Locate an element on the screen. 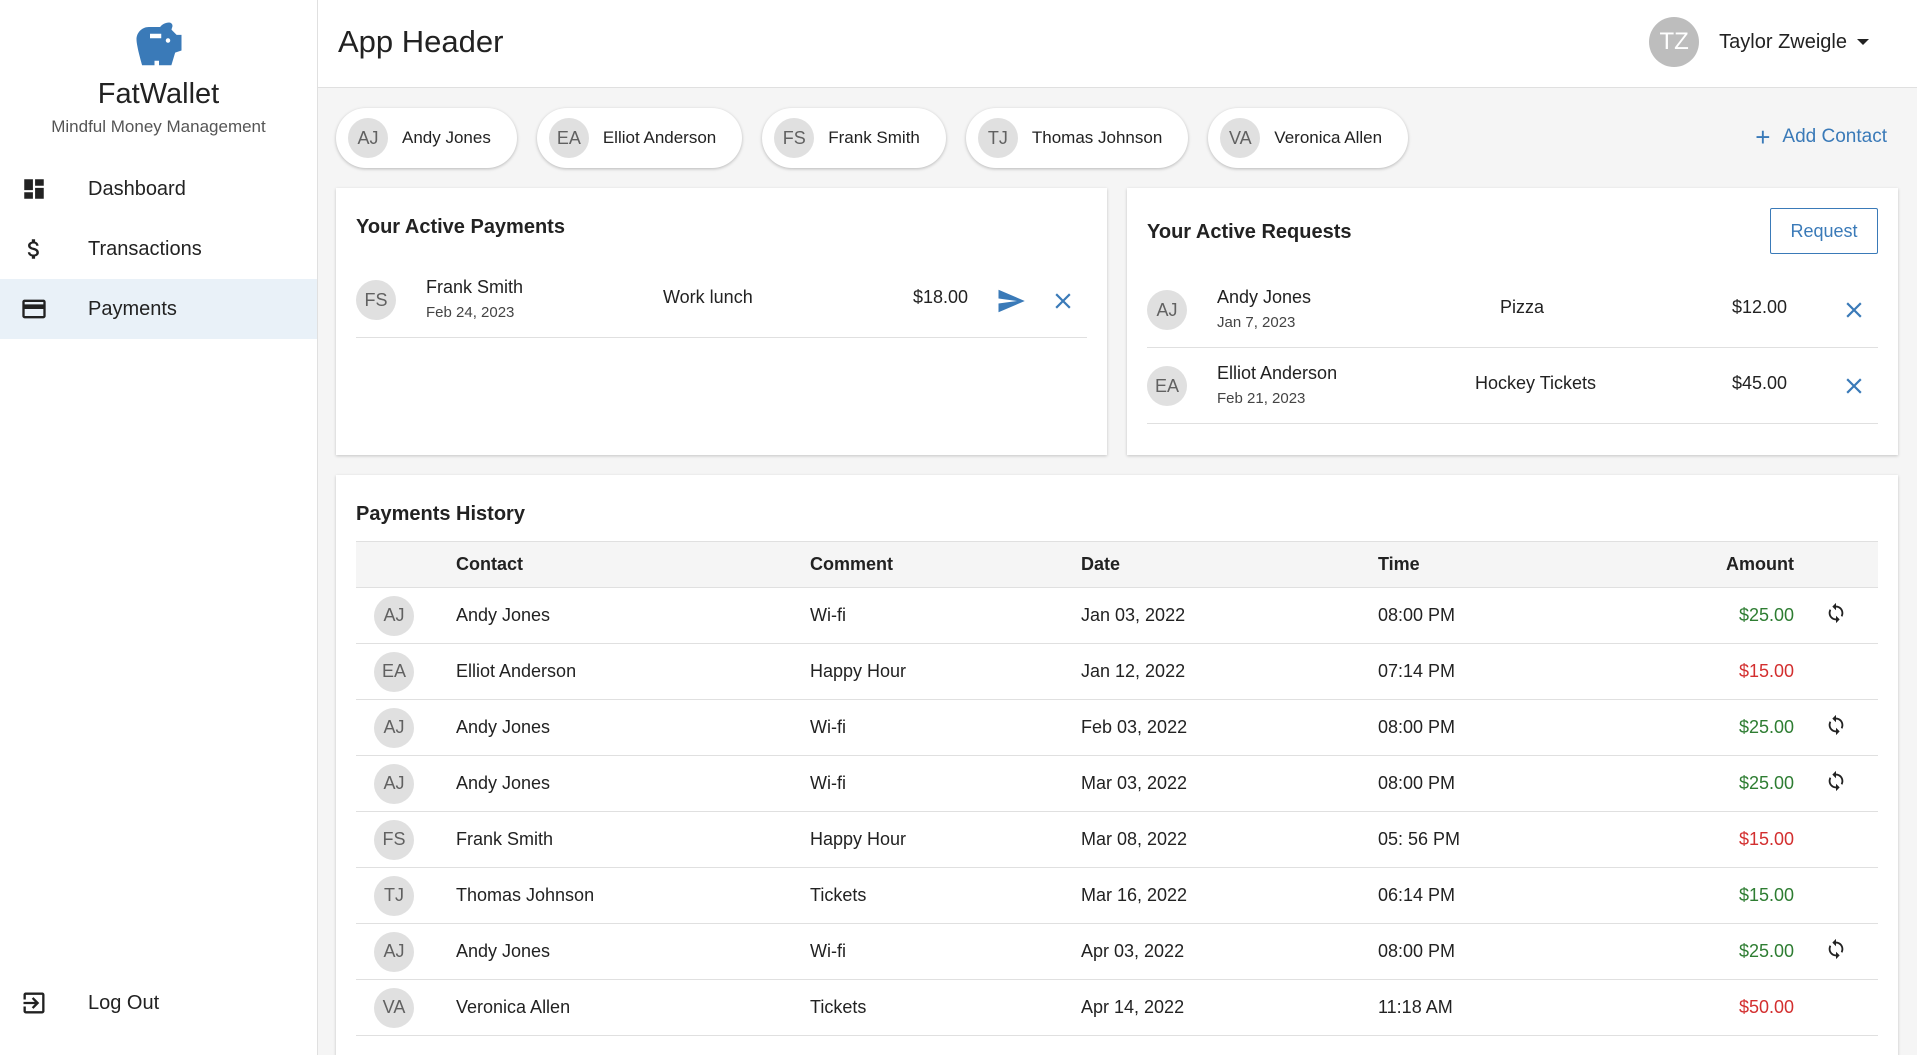 The width and height of the screenshot is (1917, 1055). dashboard-icon is located at coordinates (34, 189).